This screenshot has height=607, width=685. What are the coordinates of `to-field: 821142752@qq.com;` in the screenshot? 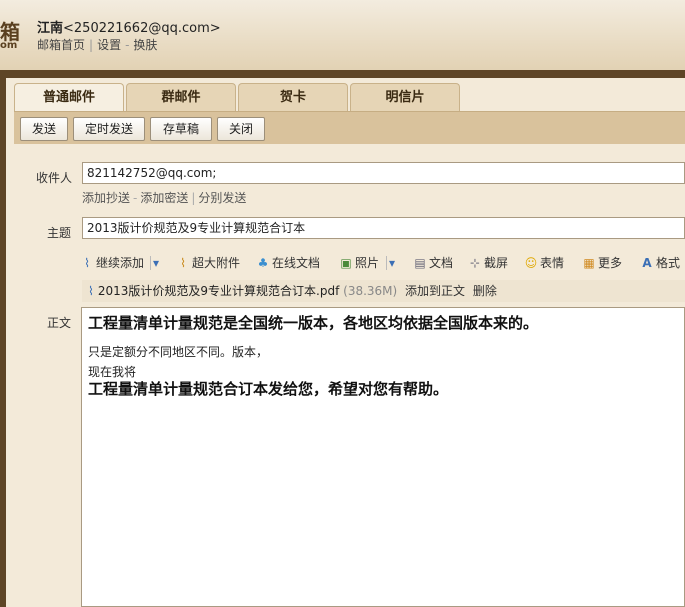 It's located at (383, 173).